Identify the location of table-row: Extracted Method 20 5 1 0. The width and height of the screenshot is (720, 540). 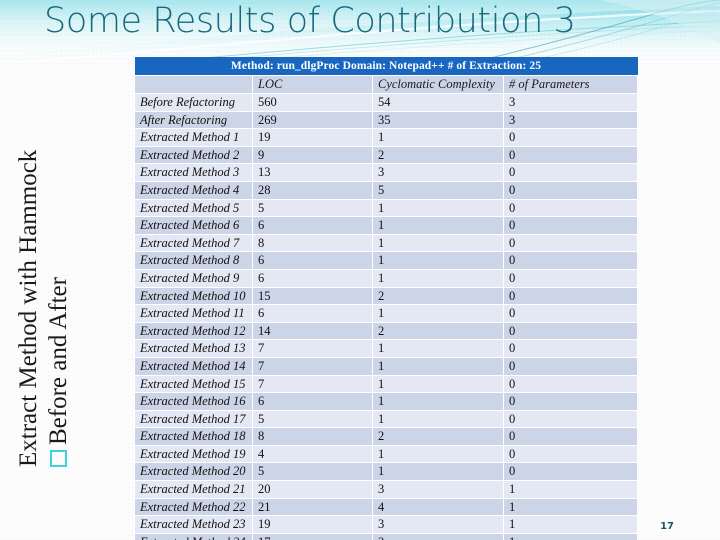
(386, 472).